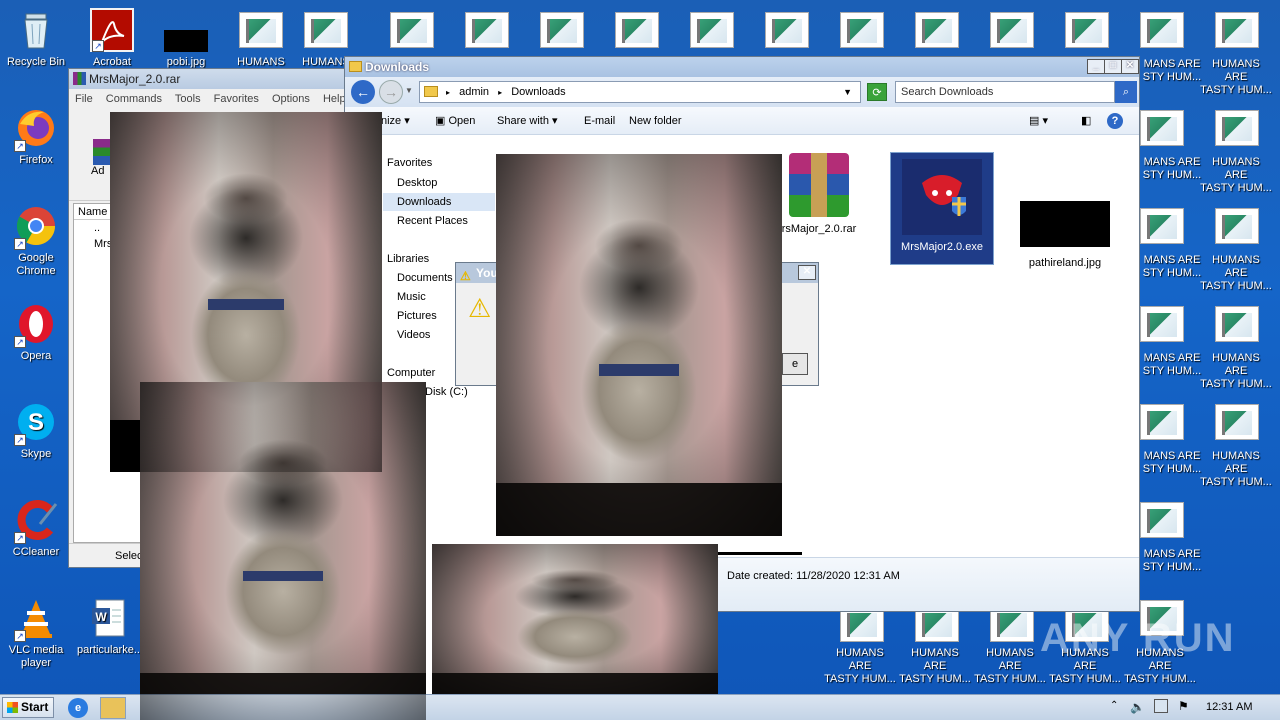 This screenshot has height=720, width=1280. I want to click on nav-libraries: Libraries, so click(408, 259).